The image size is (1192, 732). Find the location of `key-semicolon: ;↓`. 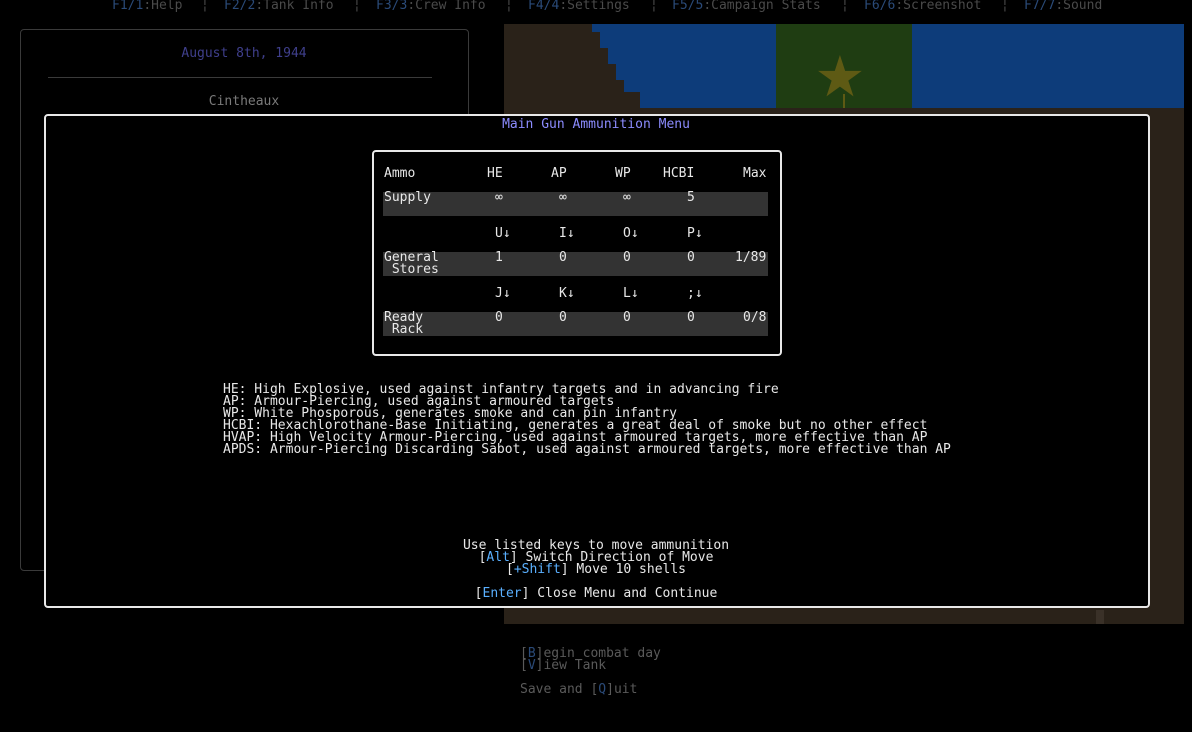

key-semicolon: ;↓ is located at coordinates (695, 293).